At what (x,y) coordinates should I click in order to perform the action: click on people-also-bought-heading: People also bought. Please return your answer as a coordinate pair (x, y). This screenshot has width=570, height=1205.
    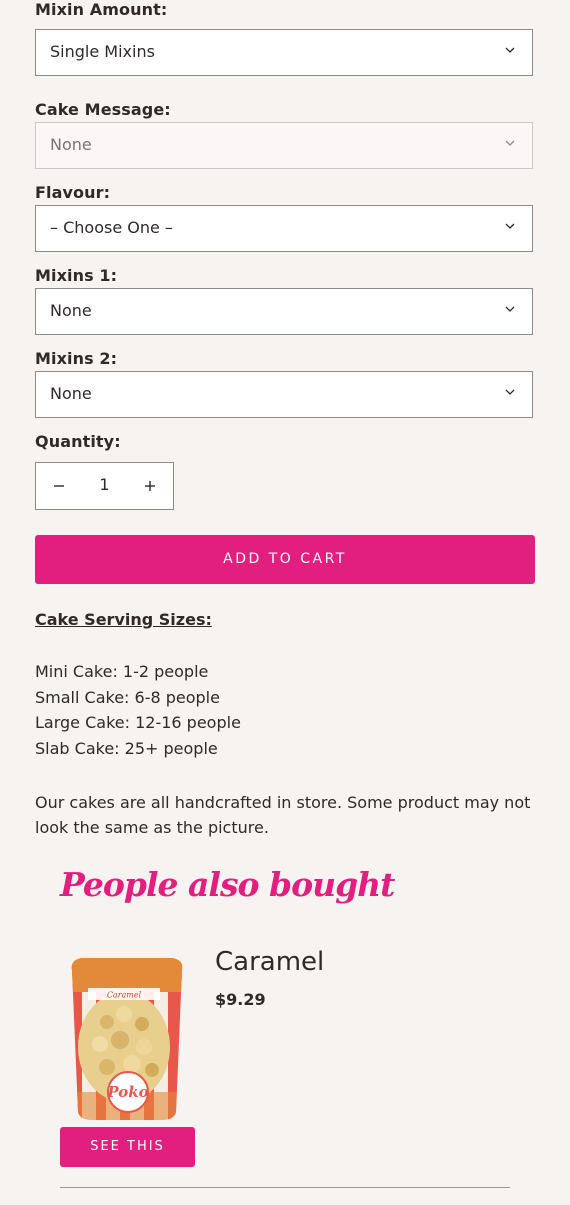
    Looking at the image, I should click on (227, 884).